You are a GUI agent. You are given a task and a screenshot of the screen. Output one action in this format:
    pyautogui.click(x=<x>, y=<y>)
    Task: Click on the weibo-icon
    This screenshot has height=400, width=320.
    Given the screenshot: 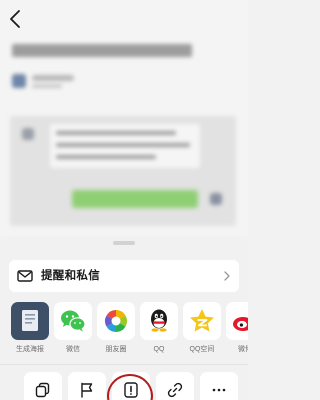 What is the action you would take?
    pyautogui.click(x=240, y=324)
    